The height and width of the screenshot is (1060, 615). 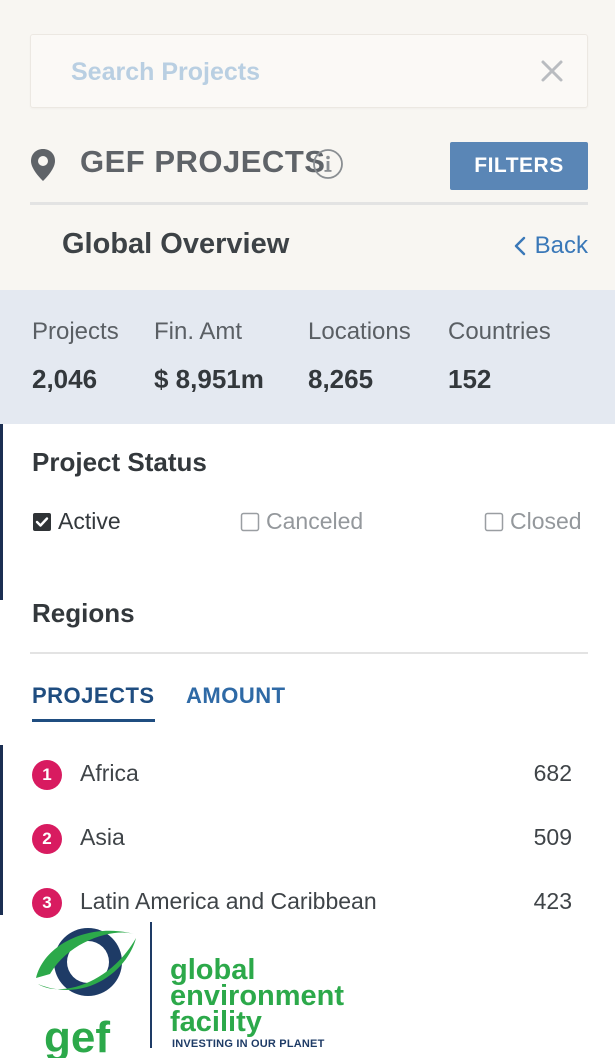 I want to click on status-label: Canceled, so click(x=315, y=521).